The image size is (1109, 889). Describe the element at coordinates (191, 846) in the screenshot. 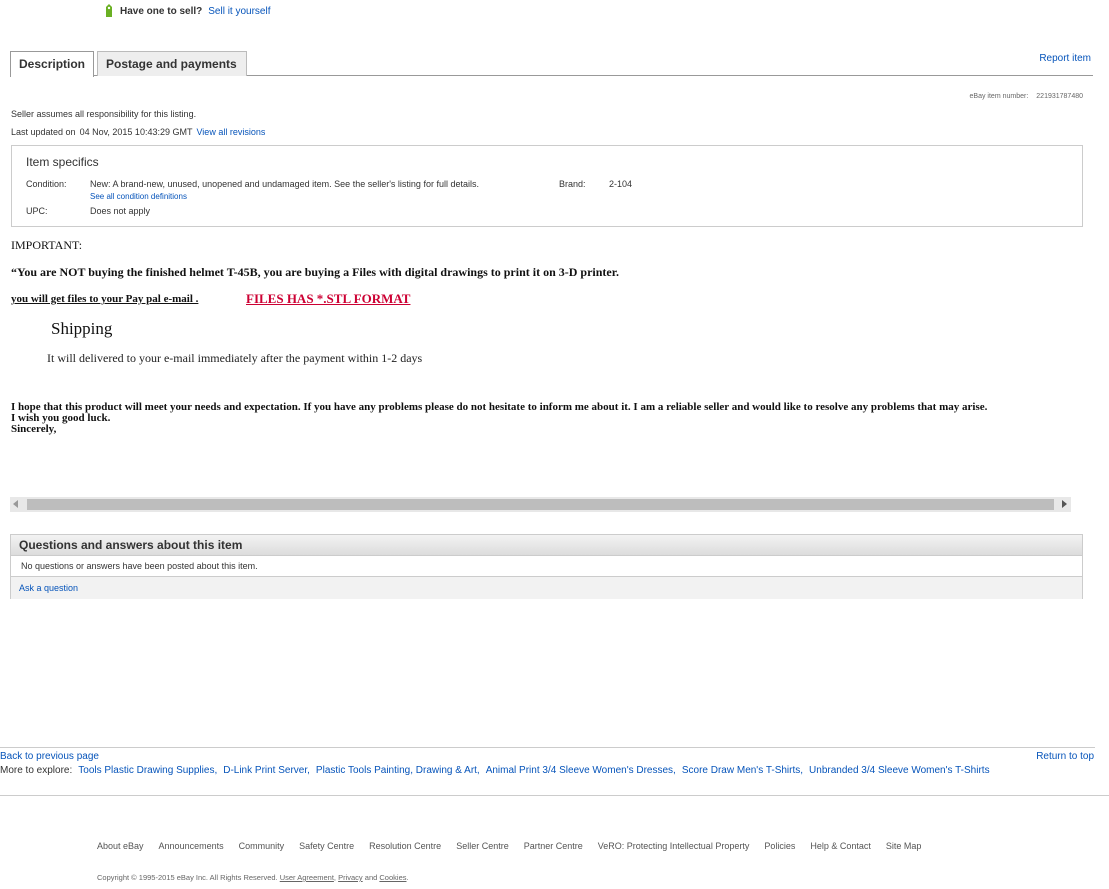

I see `footer-link-announcements: Announcements` at that location.